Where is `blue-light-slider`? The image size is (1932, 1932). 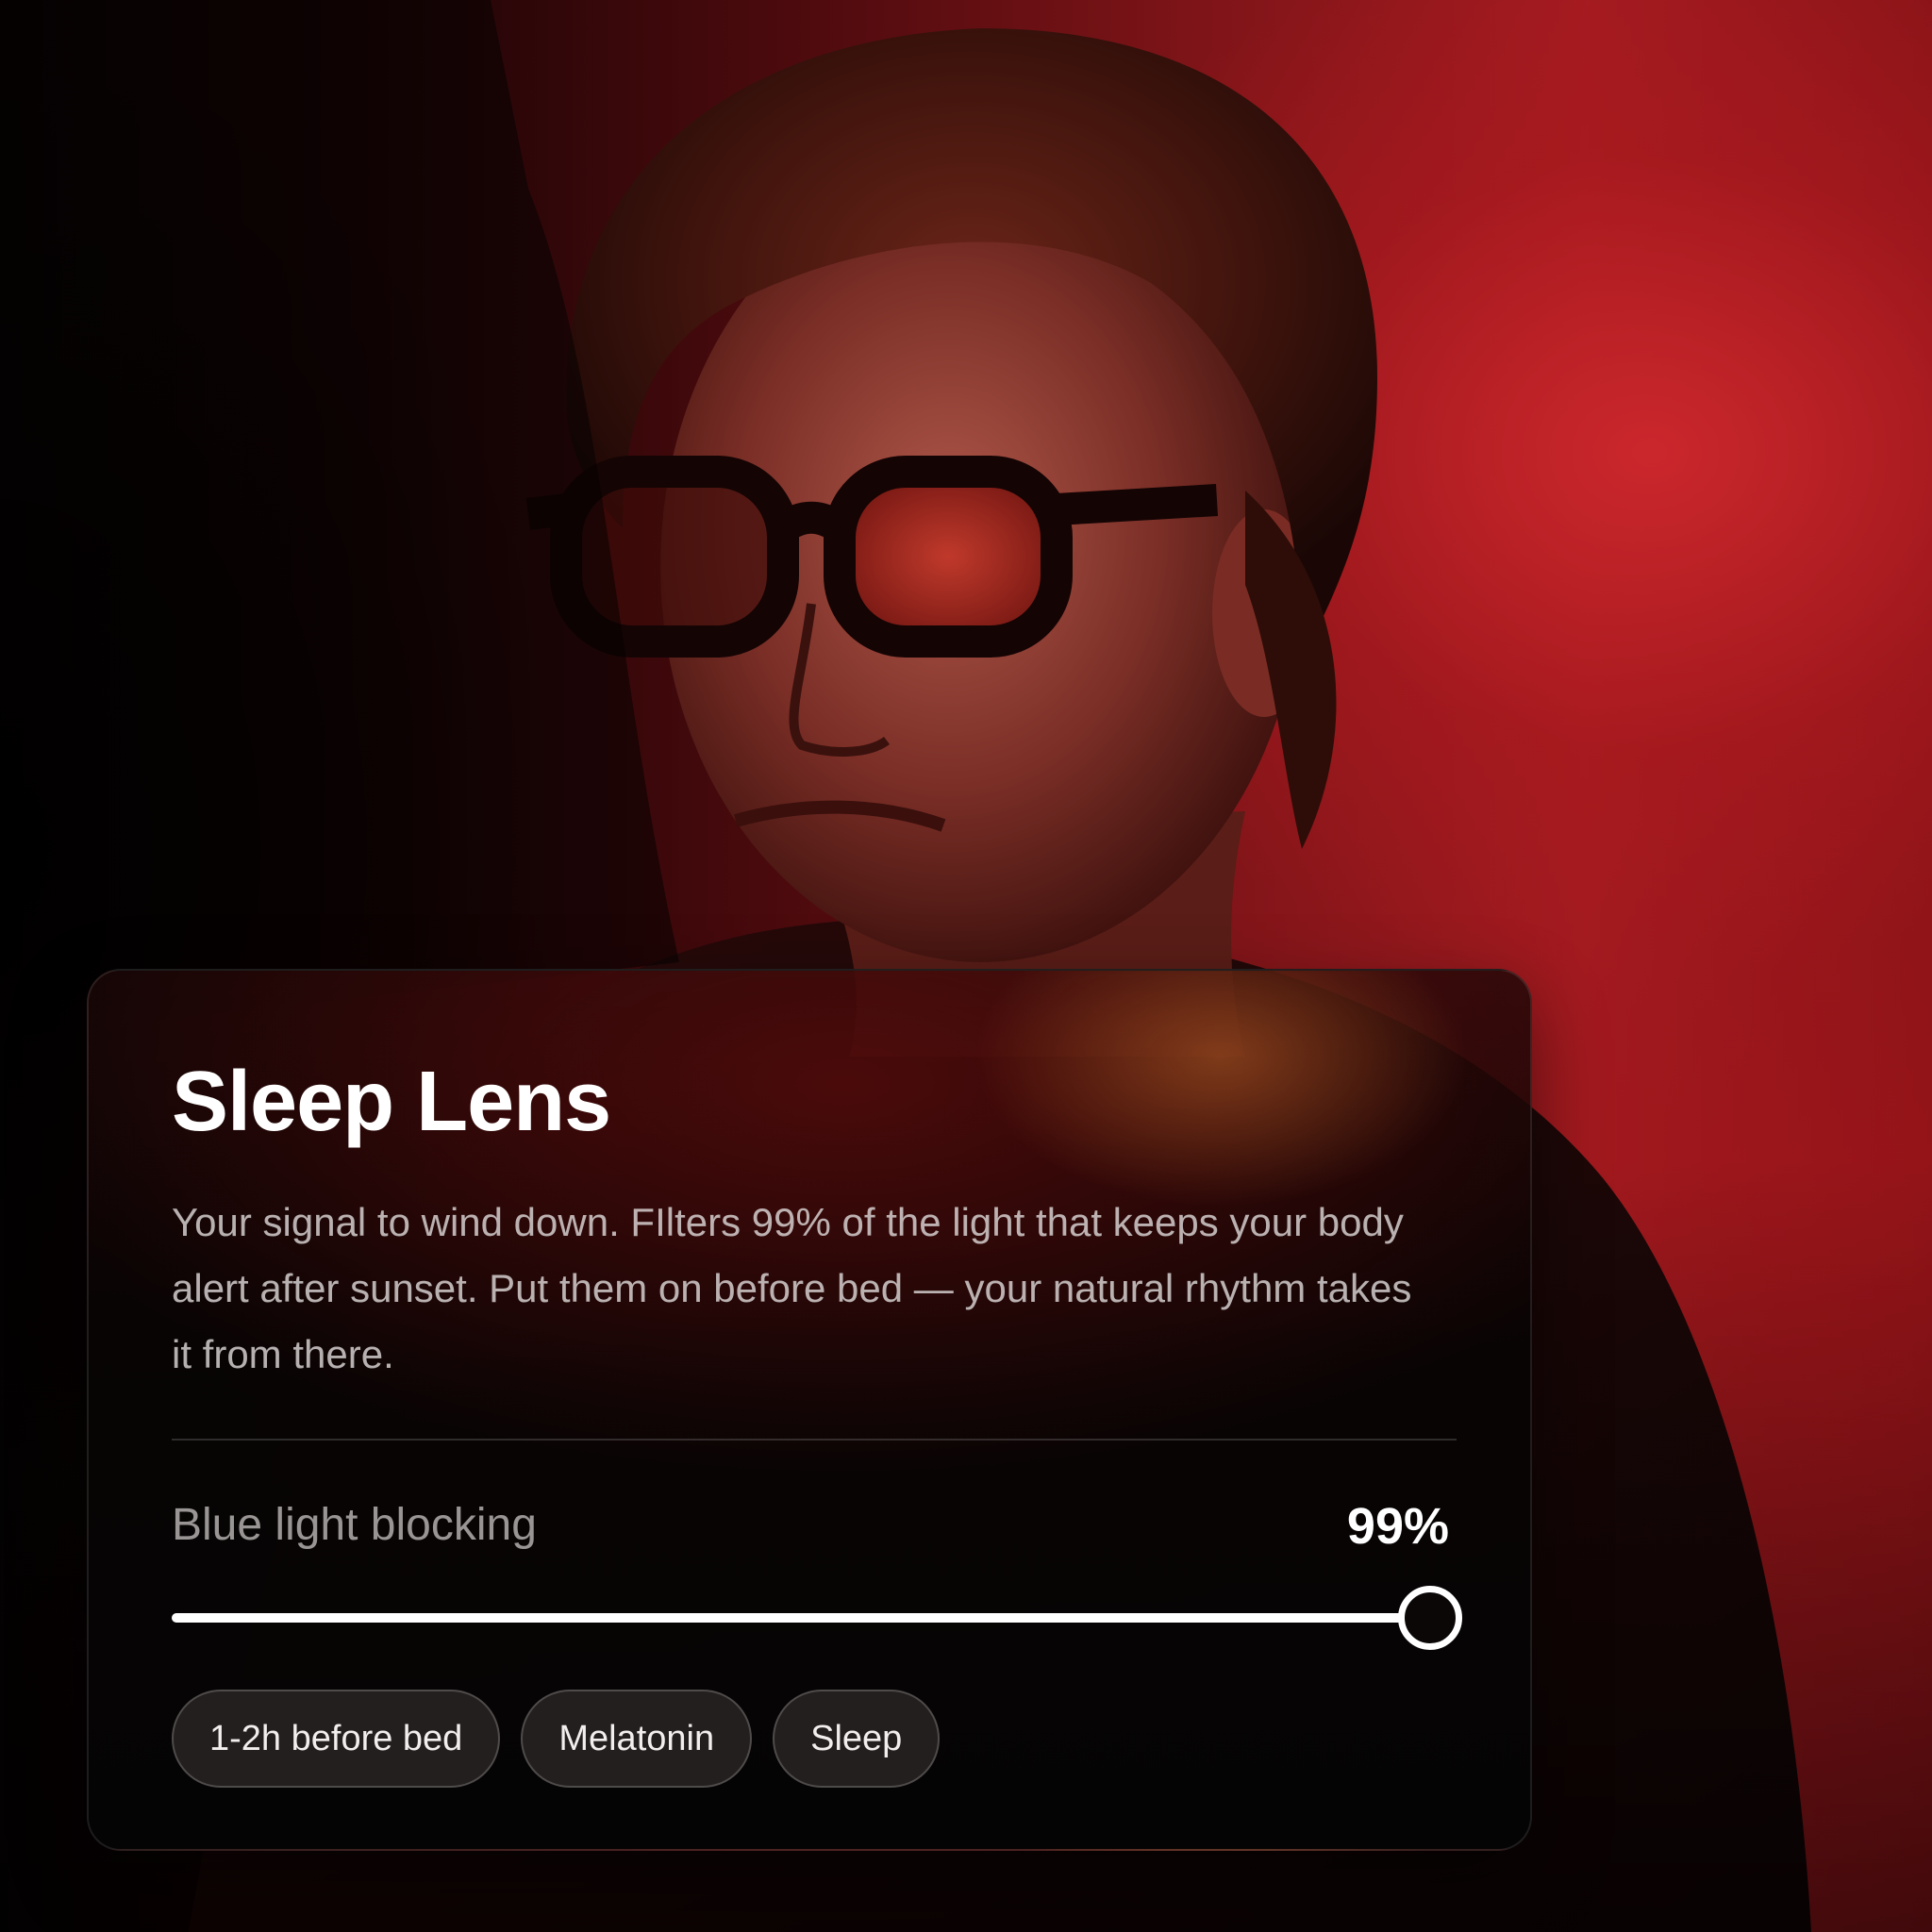 blue-light-slider is located at coordinates (817, 1618).